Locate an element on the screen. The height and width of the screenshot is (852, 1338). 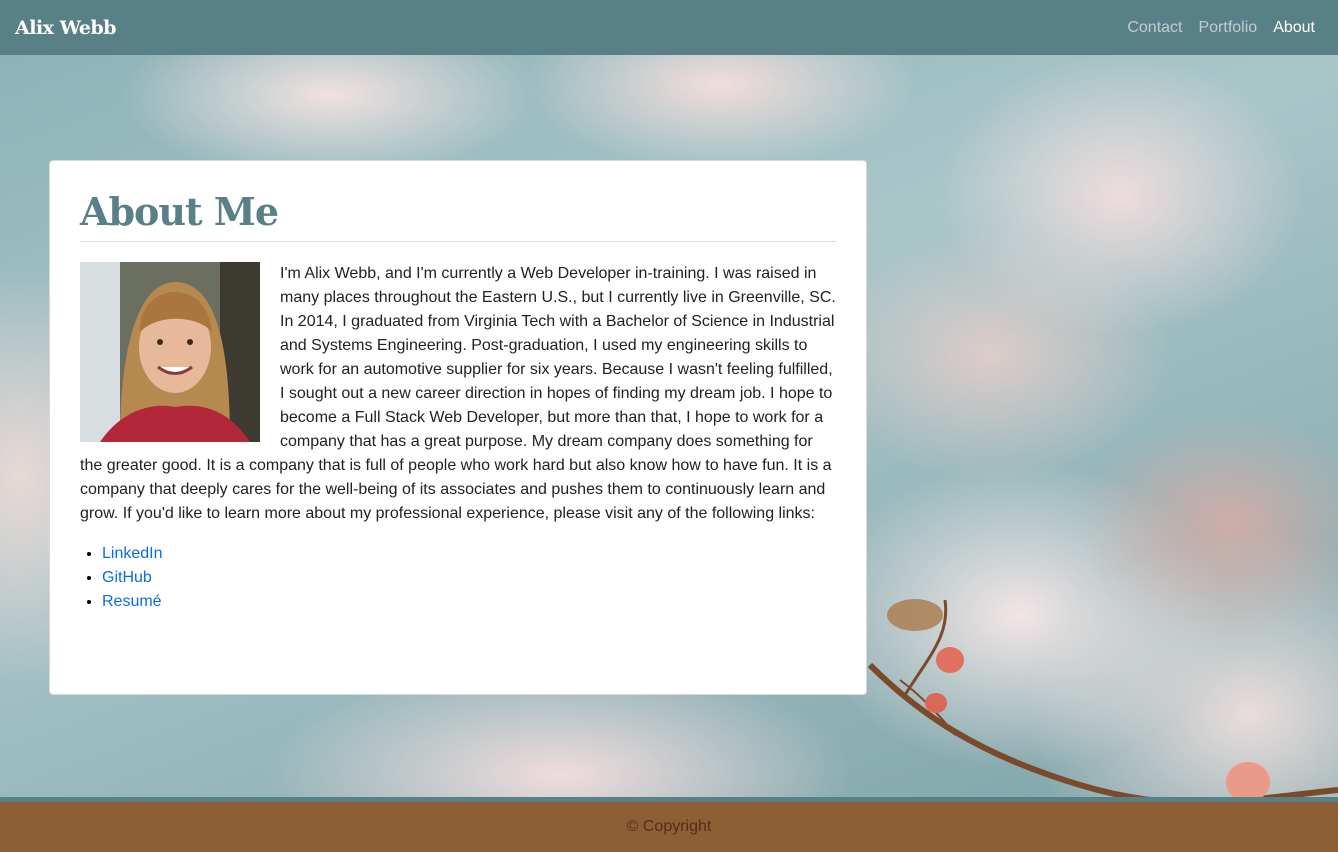
list-item: Resumé is located at coordinates (469, 602).